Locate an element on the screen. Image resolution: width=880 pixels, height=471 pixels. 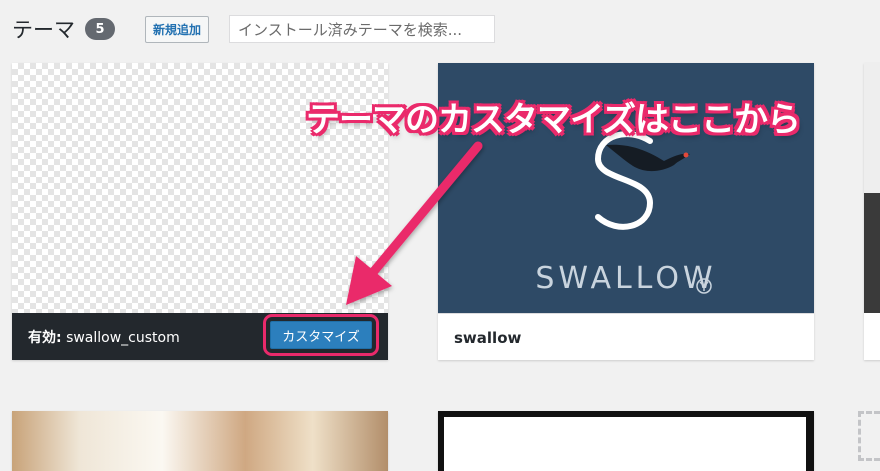
theme-card-bottom-left is located at coordinates (200, 441).